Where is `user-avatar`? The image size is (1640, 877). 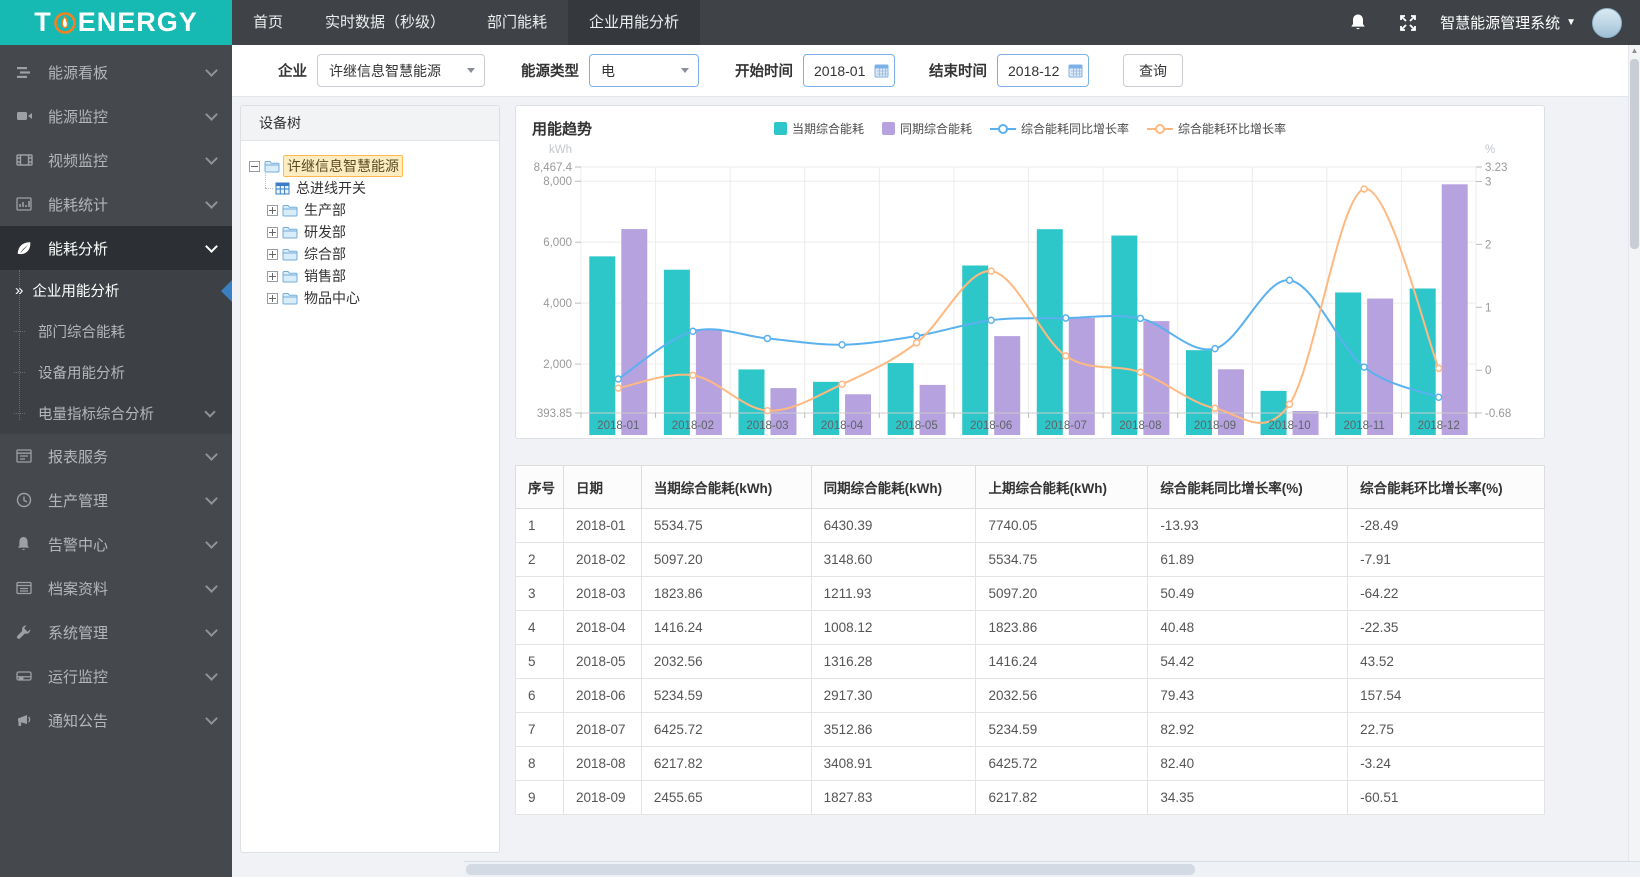 user-avatar is located at coordinates (1607, 22).